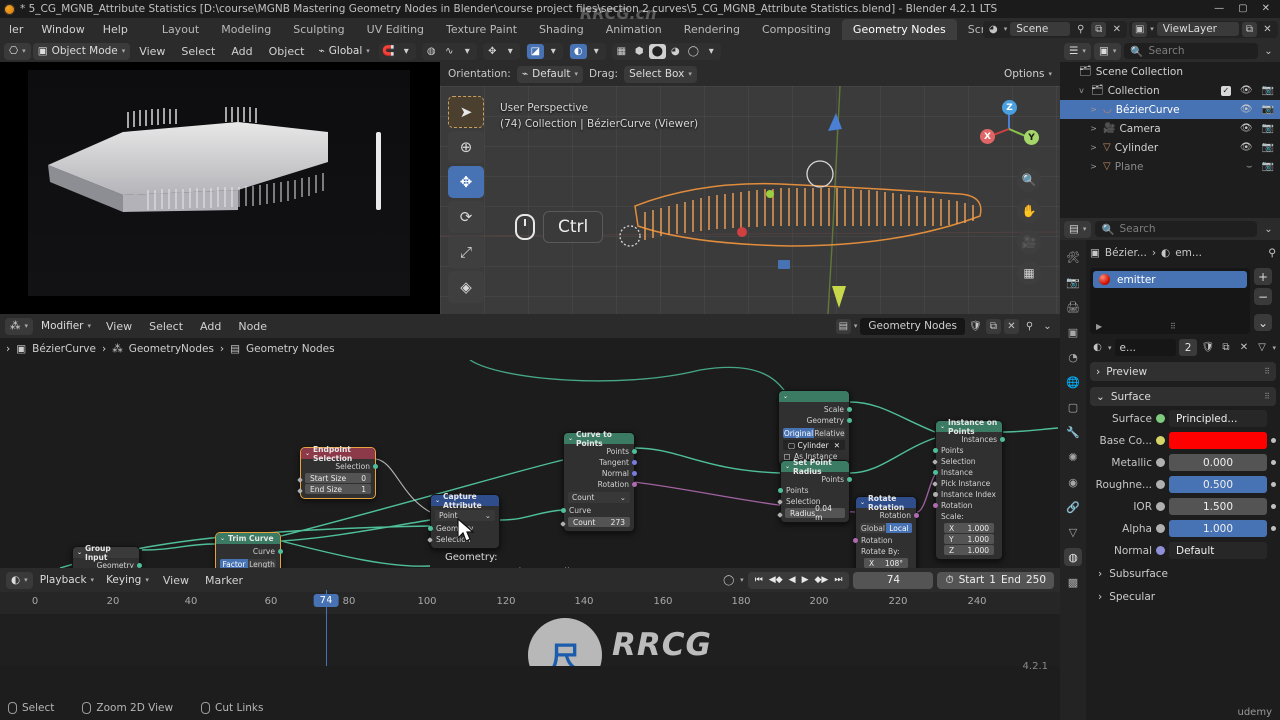  Describe the element at coordinates (1243, 347) in the screenshot. I see `unlink-material-icon: ✕` at that location.